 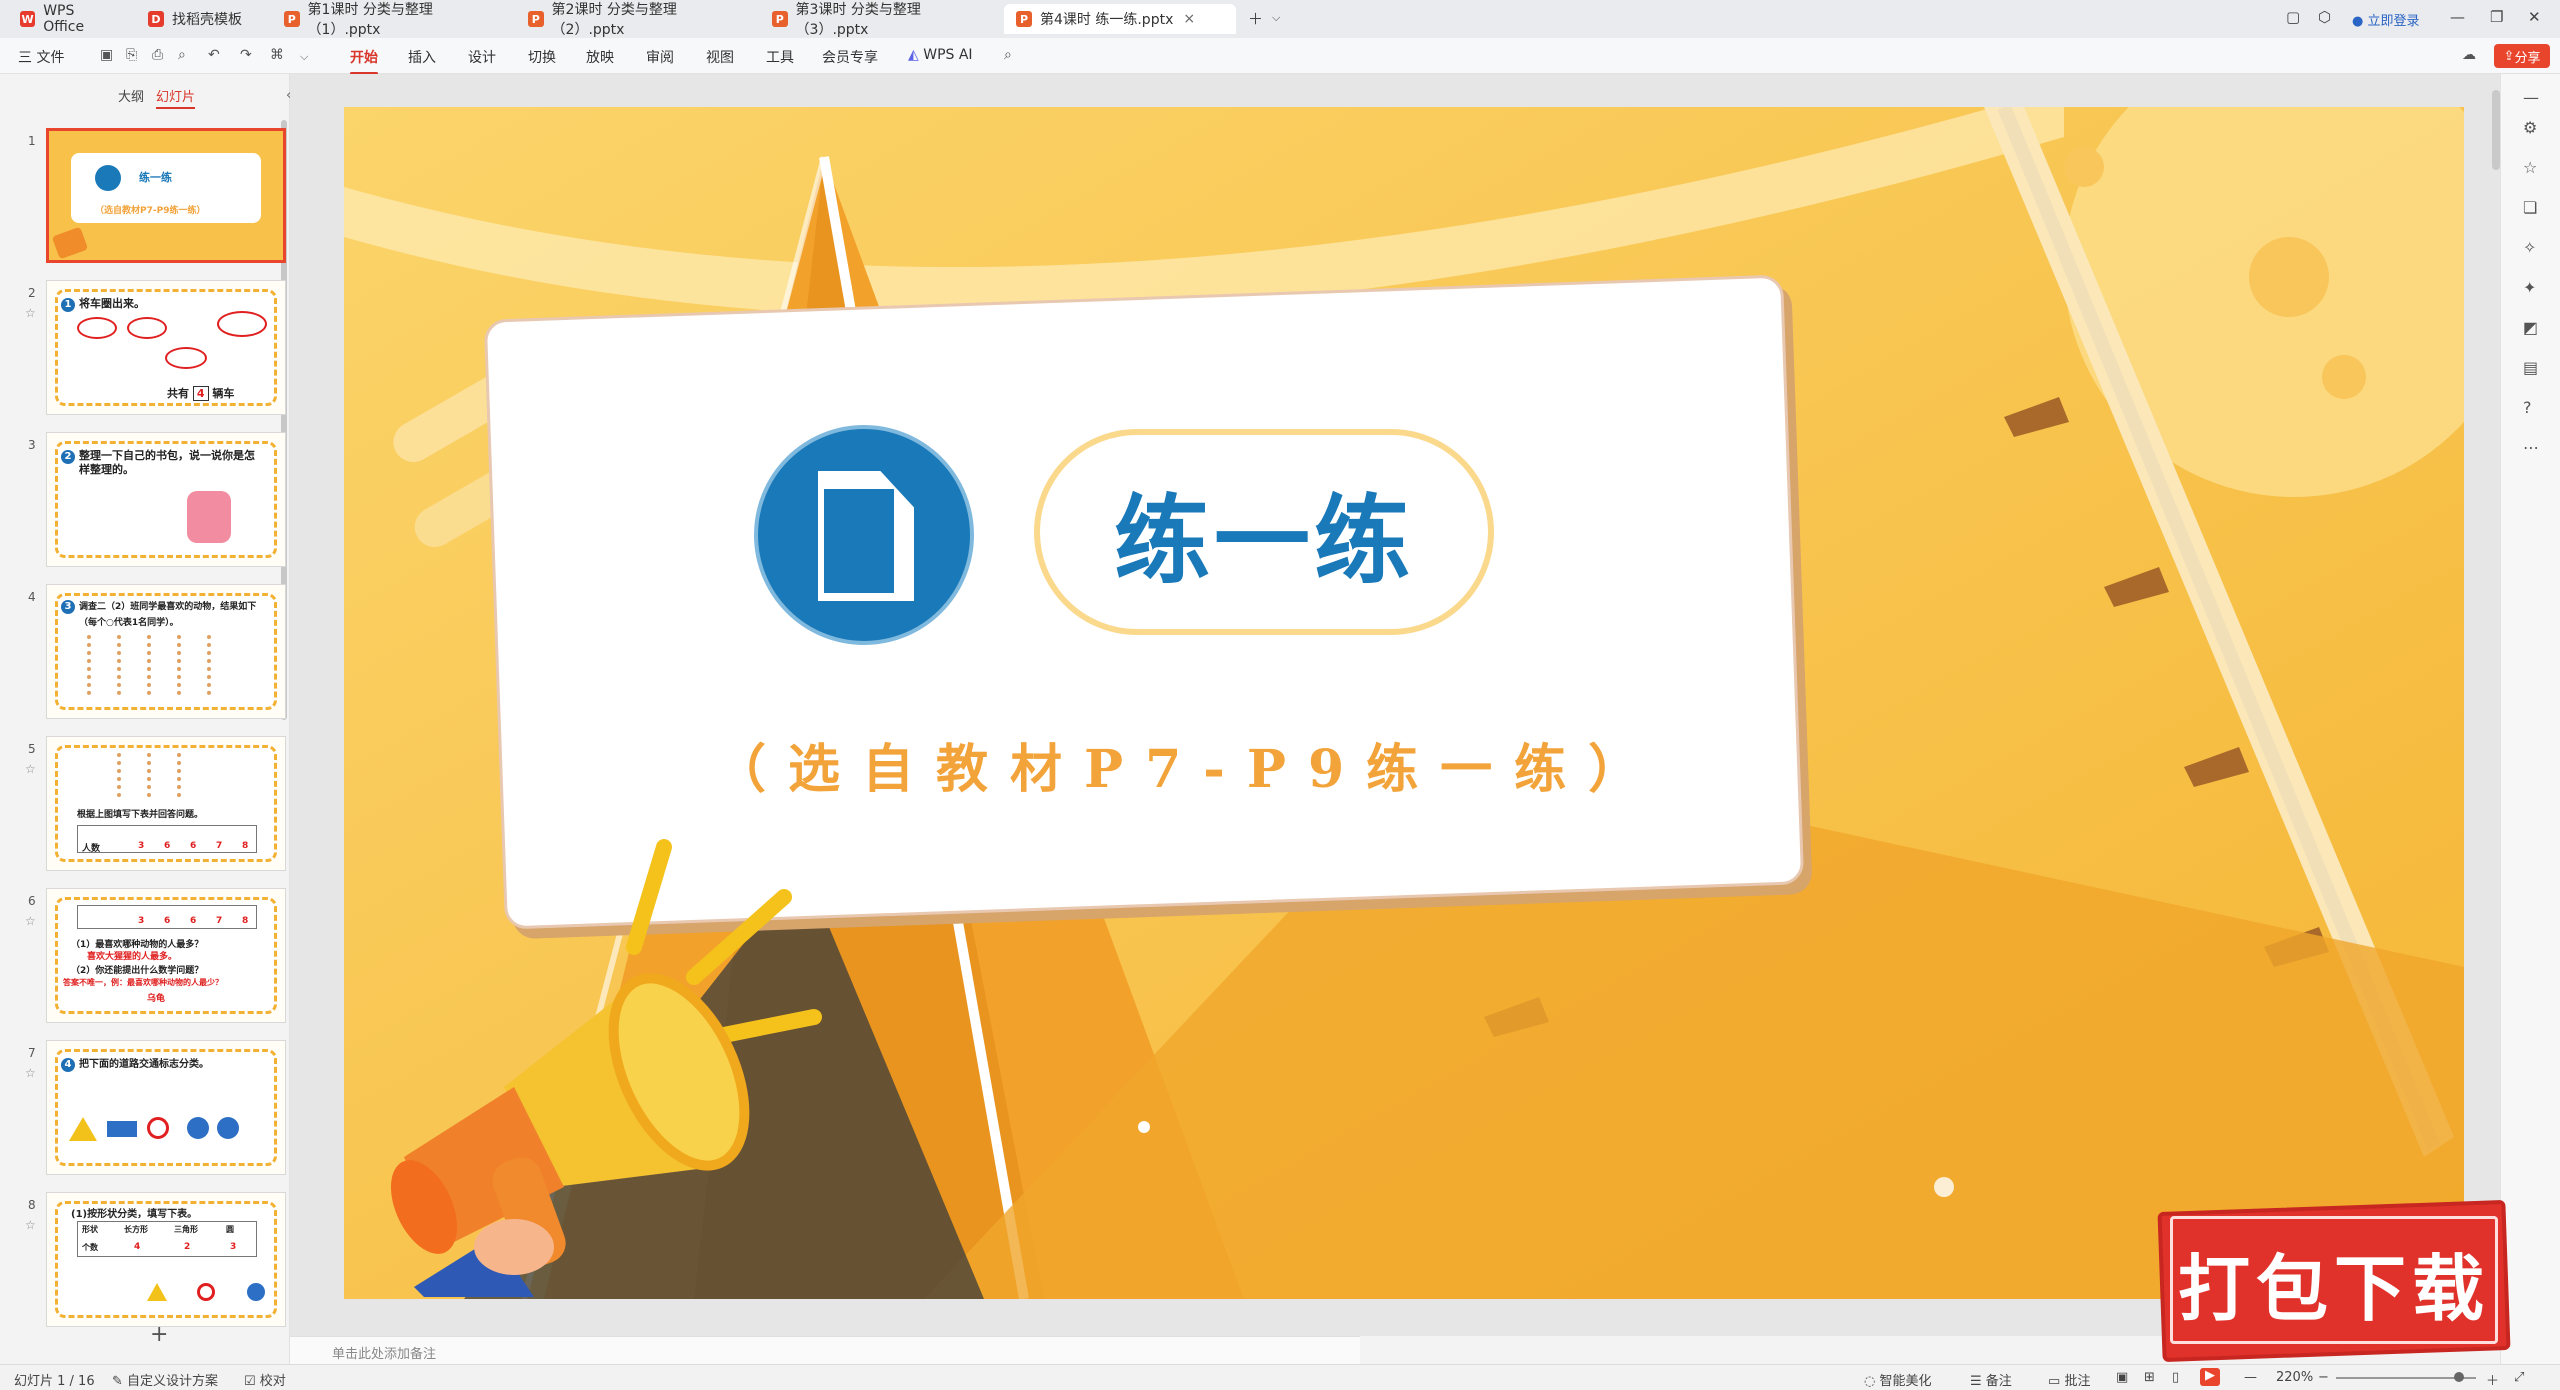 What do you see at coordinates (720, 57) in the screenshot?
I see `tab-view: 视图` at bounding box center [720, 57].